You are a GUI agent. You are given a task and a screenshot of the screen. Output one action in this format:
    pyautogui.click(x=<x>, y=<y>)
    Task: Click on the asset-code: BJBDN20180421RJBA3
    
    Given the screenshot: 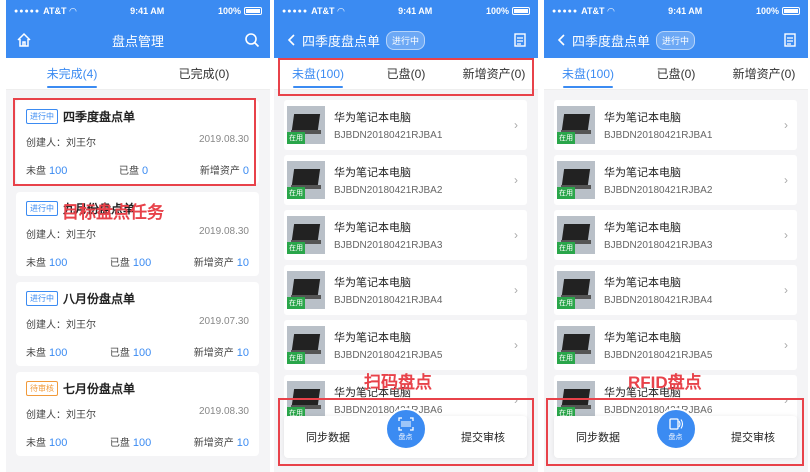 What is the action you would take?
    pyautogui.click(x=658, y=245)
    